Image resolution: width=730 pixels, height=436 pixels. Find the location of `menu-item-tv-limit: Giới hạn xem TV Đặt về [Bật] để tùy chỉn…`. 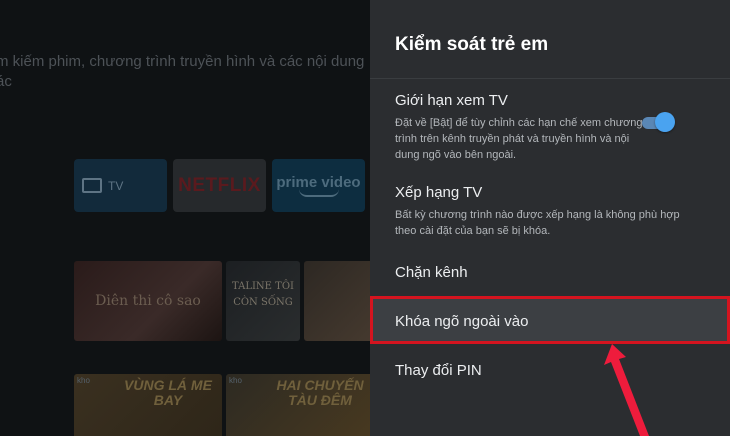

menu-item-tv-limit: Giới hạn xem TV Đặt về [Bật] để tùy chỉn… is located at coordinates (550, 127).